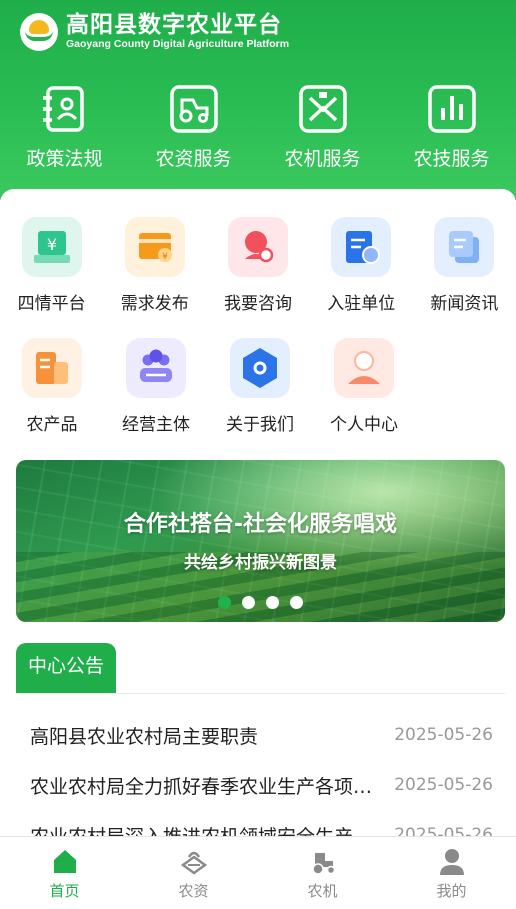 The width and height of the screenshot is (516, 909). I want to click on top-nav: 政策法规 农资服务 农机服务 农技服务, so click(258, 127).